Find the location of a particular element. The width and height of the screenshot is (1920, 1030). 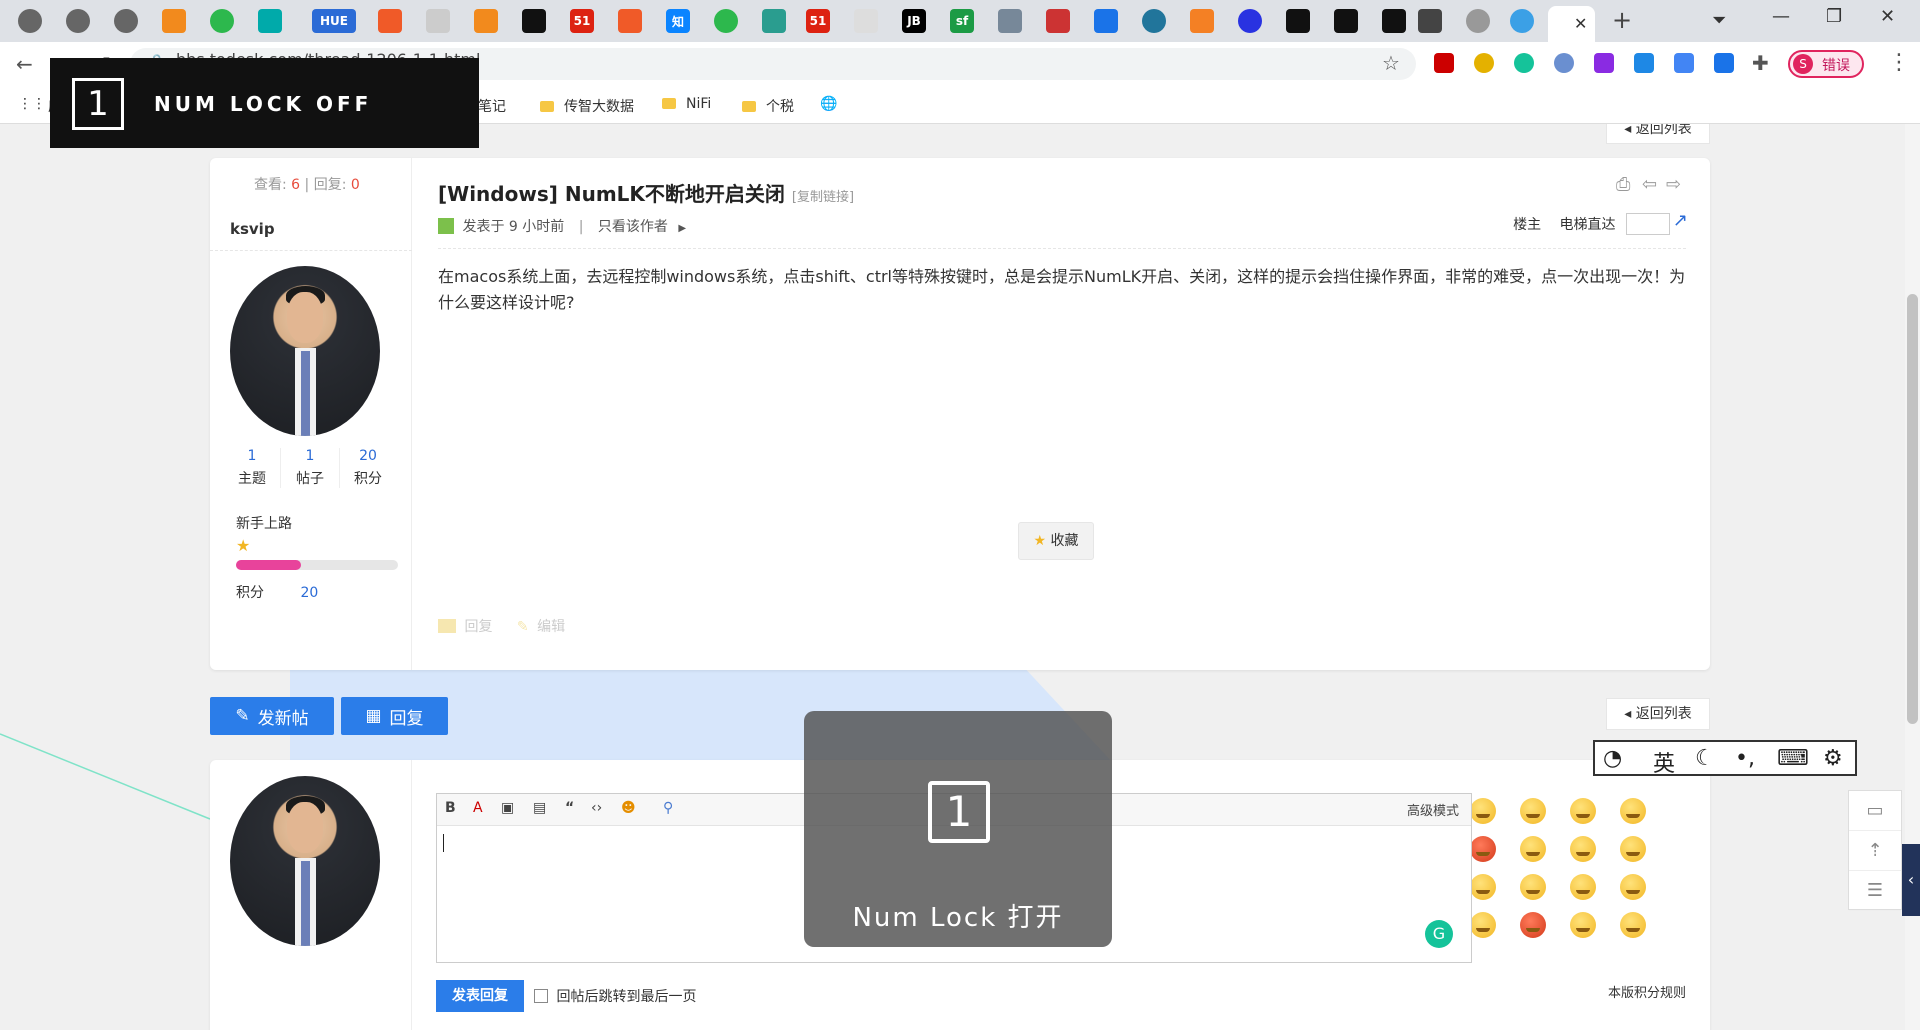

code-icon: ‹› is located at coordinates (596, 808).